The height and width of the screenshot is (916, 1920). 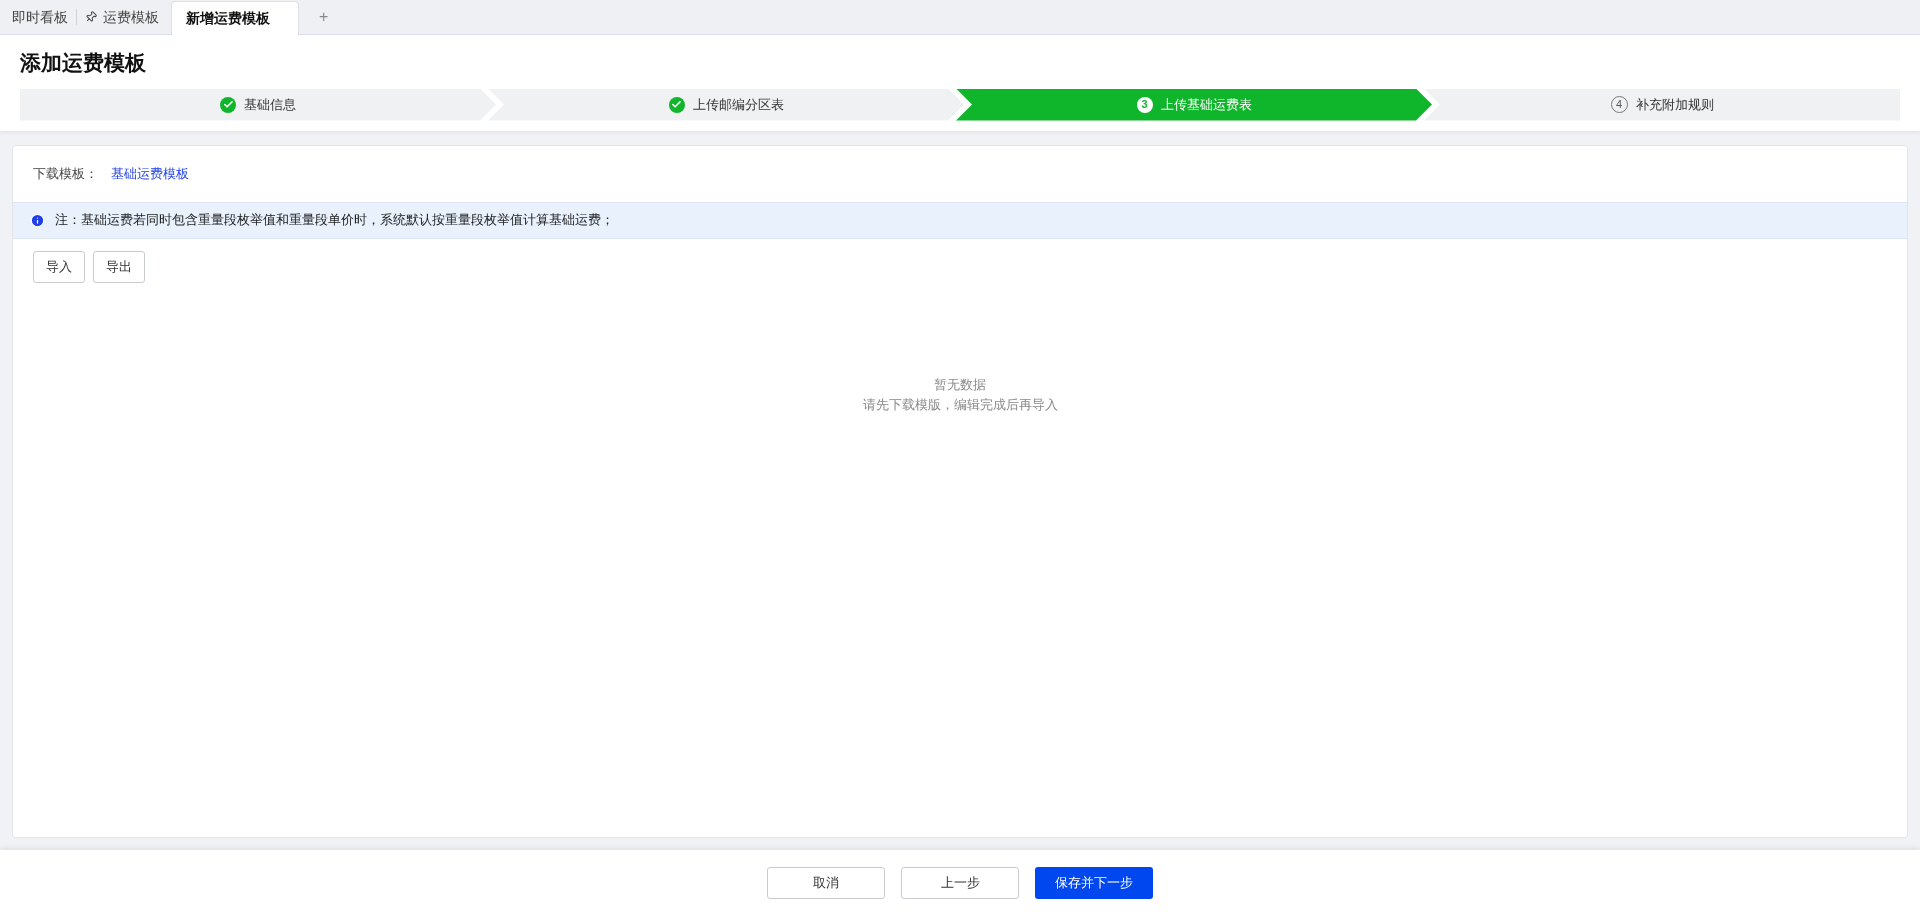 I want to click on info-icon, so click(x=37, y=220).